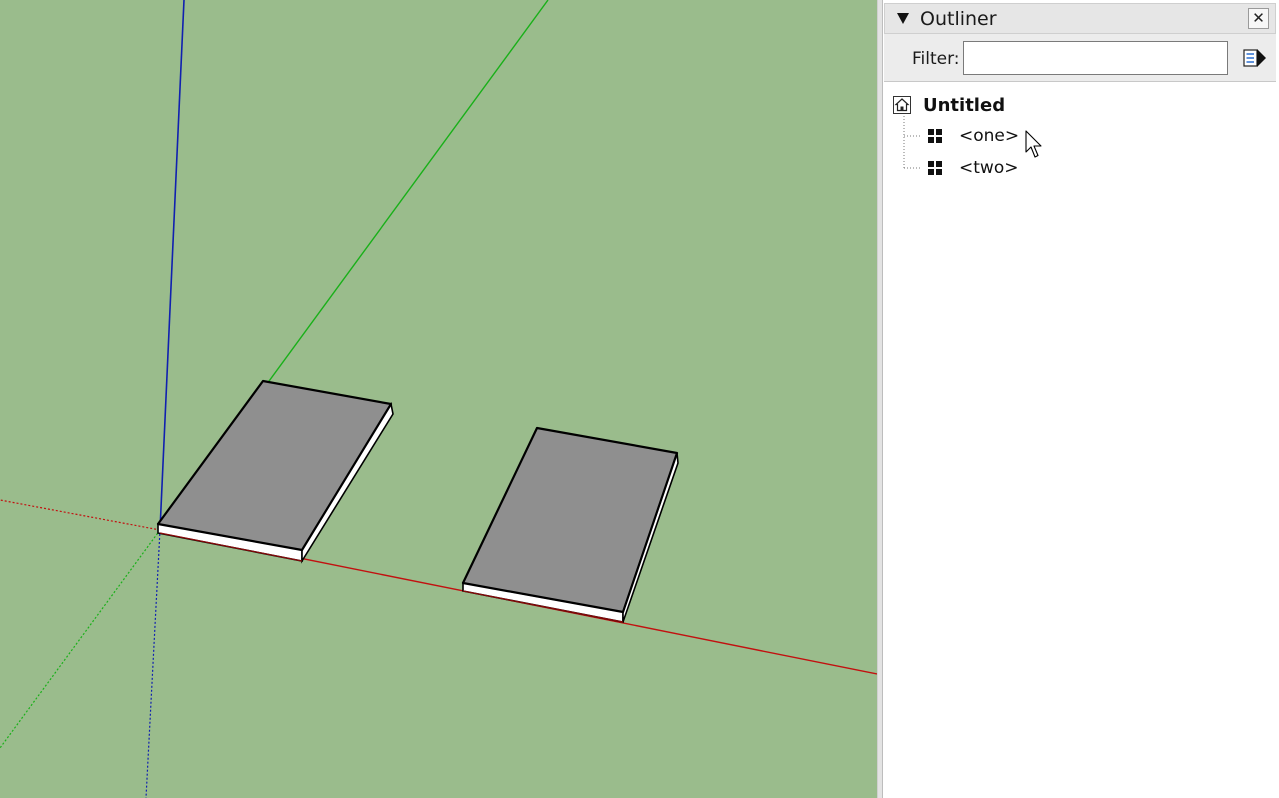  Describe the element at coordinates (903, 18) in the screenshot. I see `collapse-triangle-icon` at that location.